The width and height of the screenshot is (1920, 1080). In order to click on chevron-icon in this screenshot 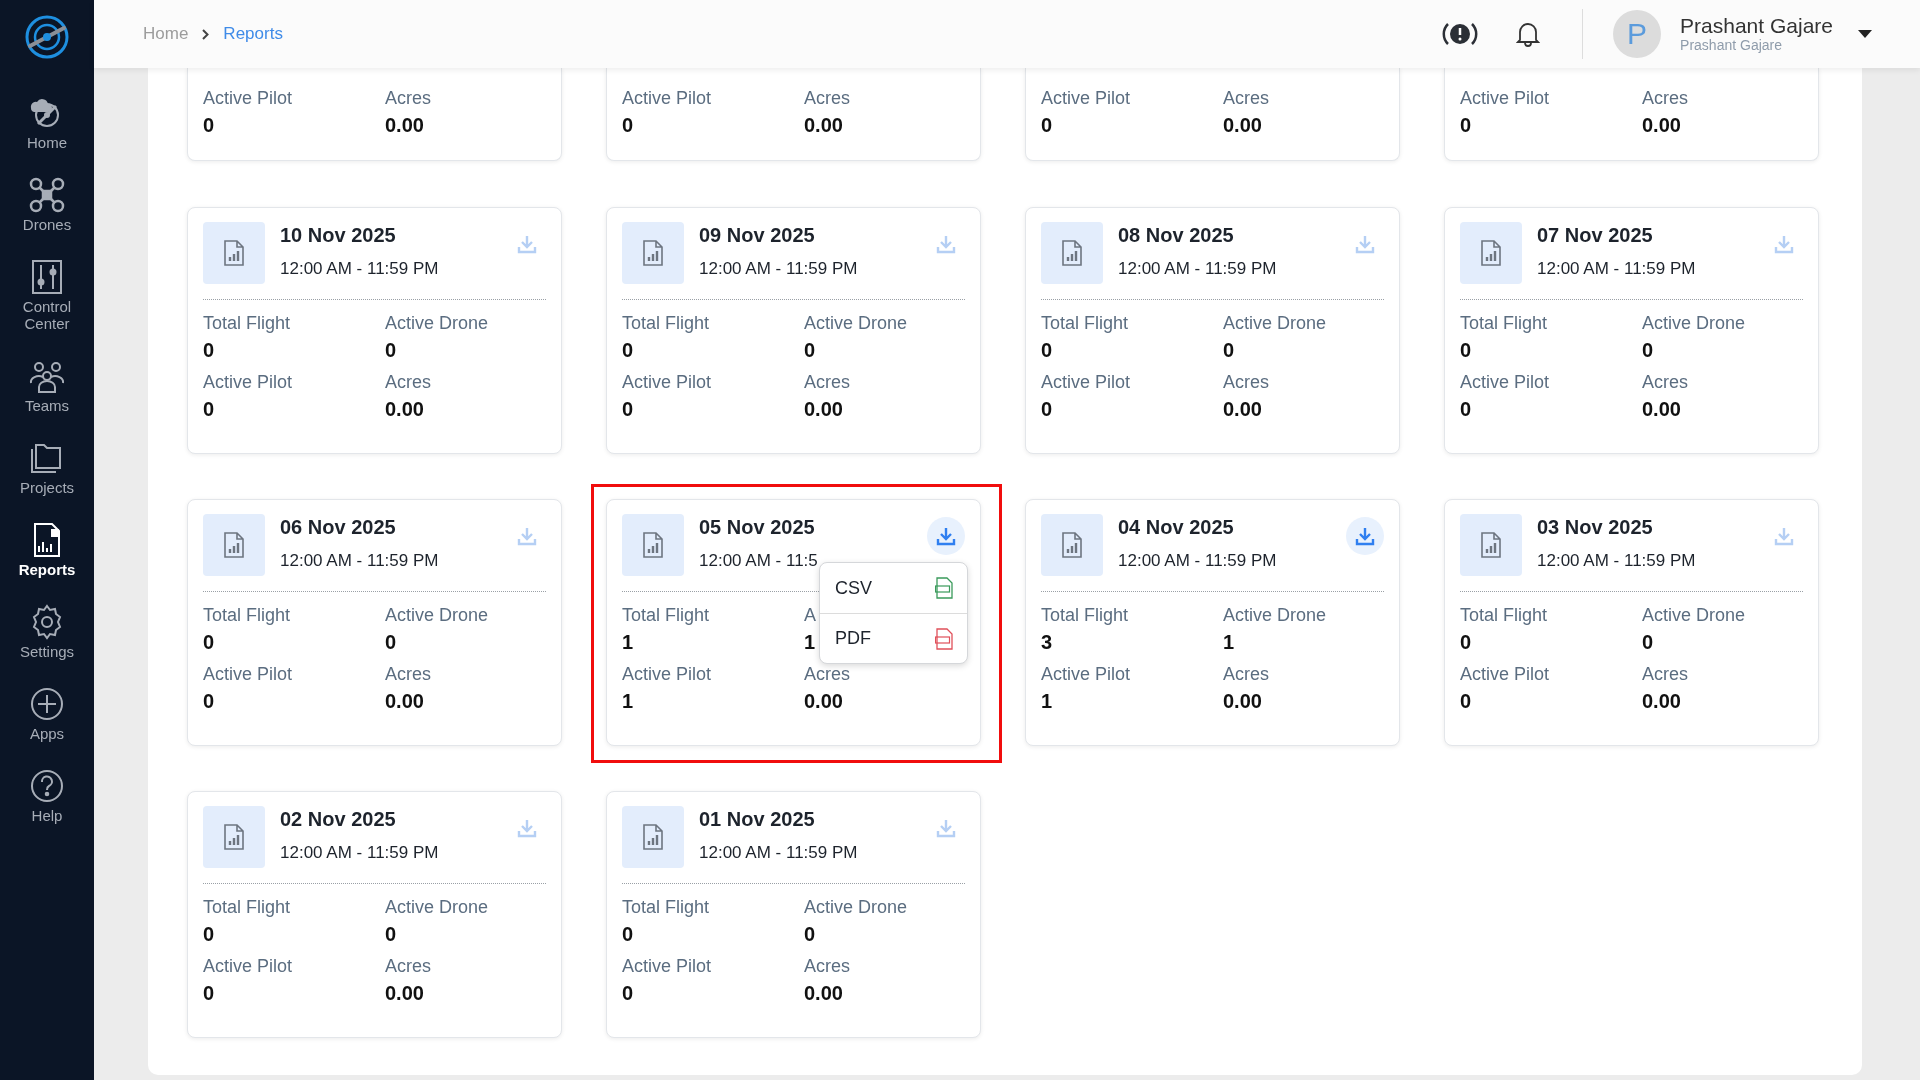, I will do `click(206, 34)`.